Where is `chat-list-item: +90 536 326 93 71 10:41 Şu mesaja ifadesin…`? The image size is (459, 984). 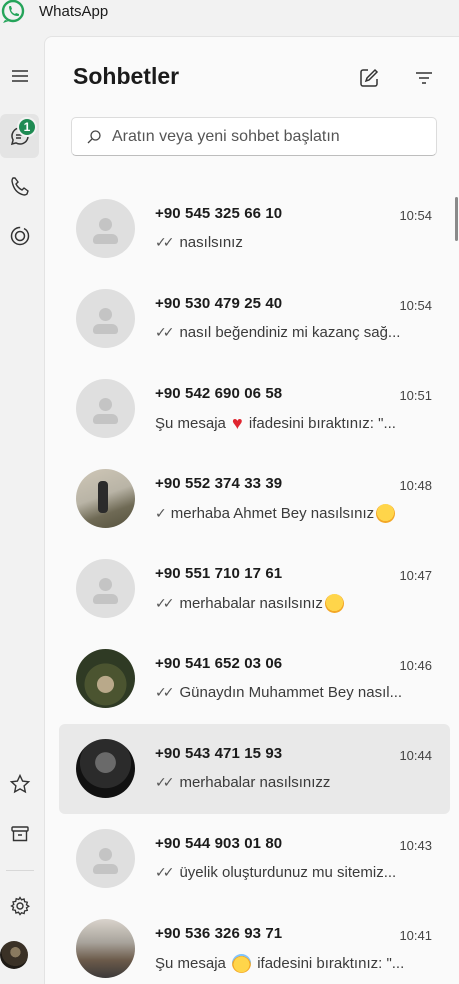 chat-list-item: +90 536 326 93 71 10:41 Şu mesaja ifadesin… is located at coordinates (254, 944).